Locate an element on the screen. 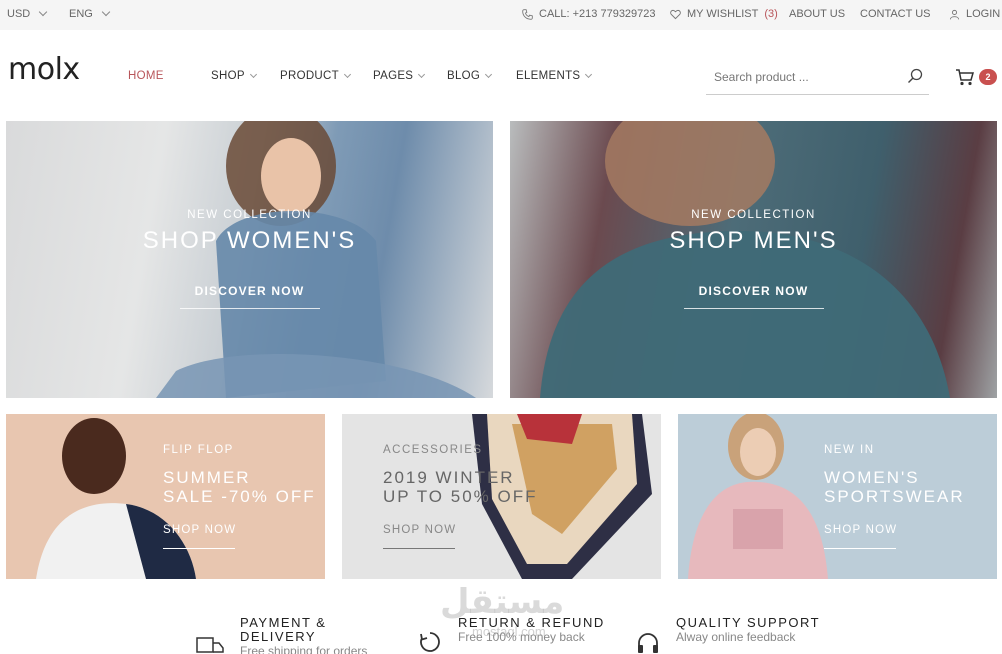 The width and height of the screenshot is (1002, 654). login-link: LOGIN is located at coordinates (974, 14).